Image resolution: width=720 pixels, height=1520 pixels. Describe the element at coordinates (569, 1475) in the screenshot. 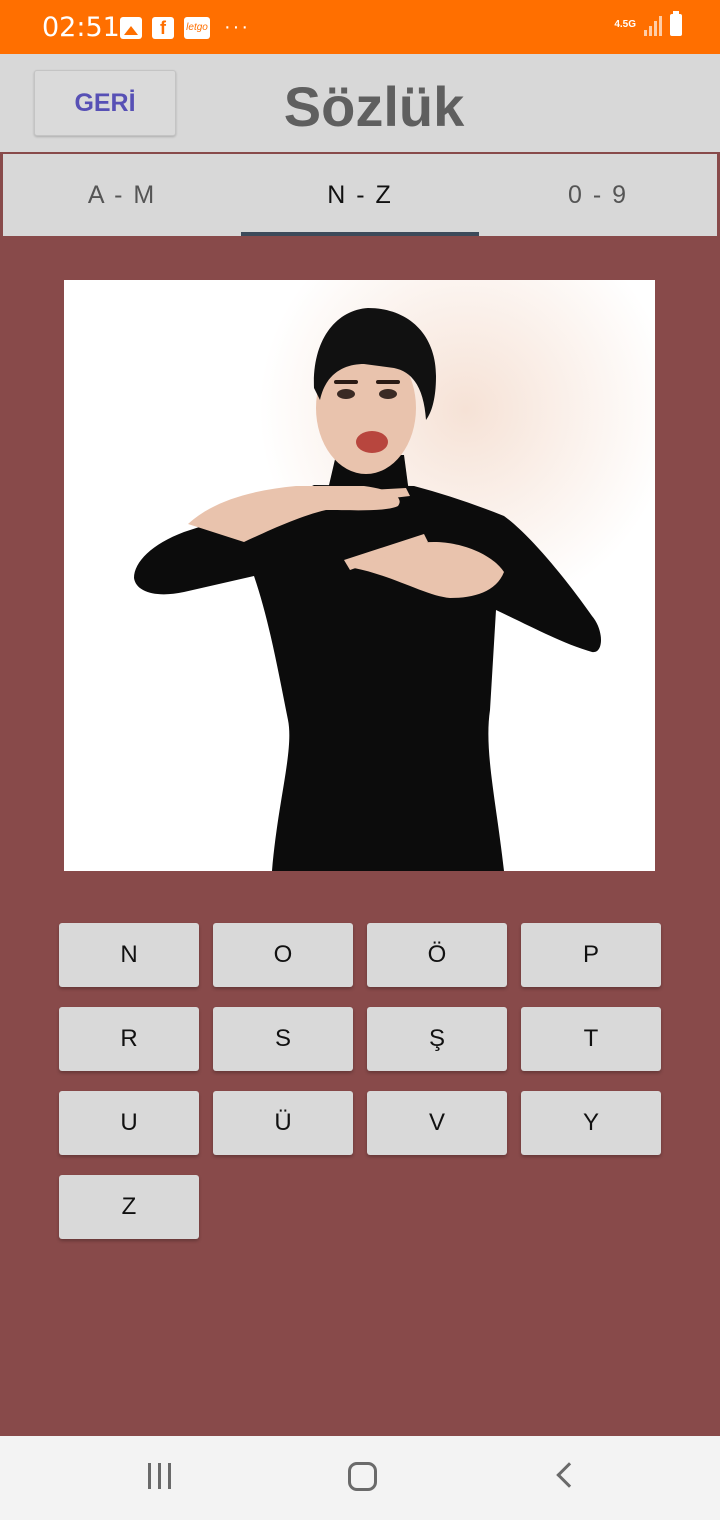

I see `back-icon` at that location.